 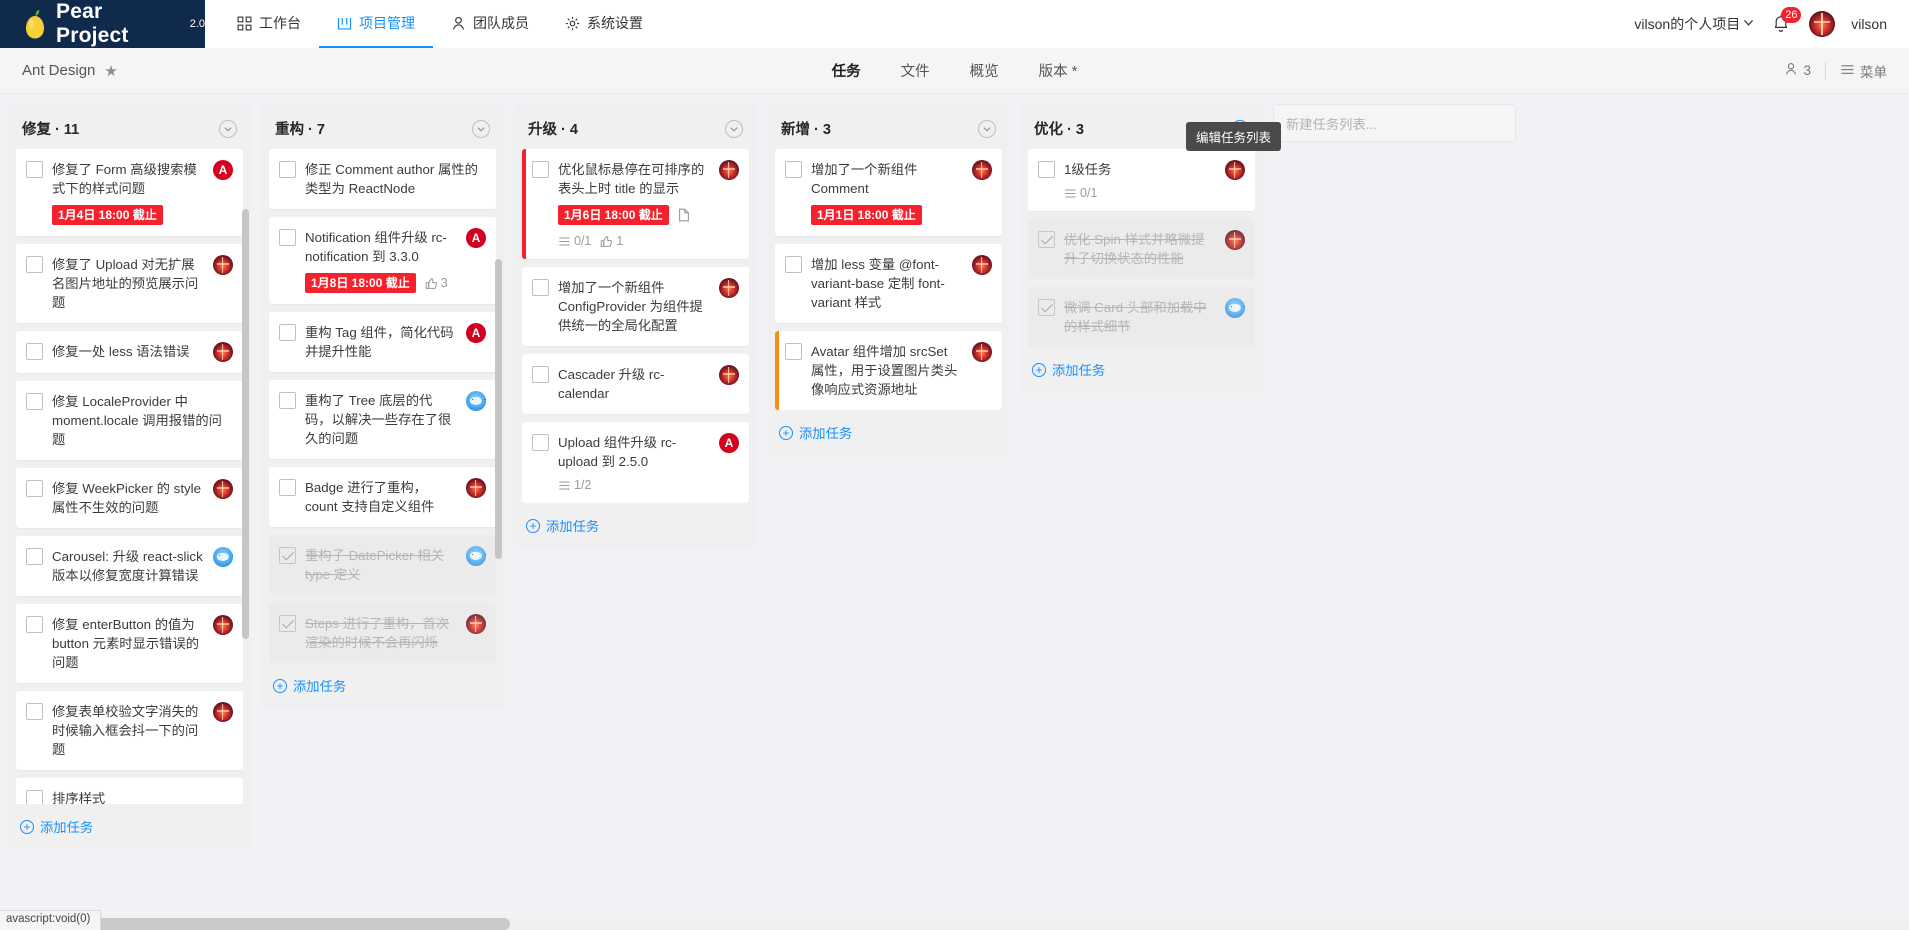 What do you see at coordinates (954, 924) in the screenshot?
I see `horizontal-scrollbar-track` at bounding box center [954, 924].